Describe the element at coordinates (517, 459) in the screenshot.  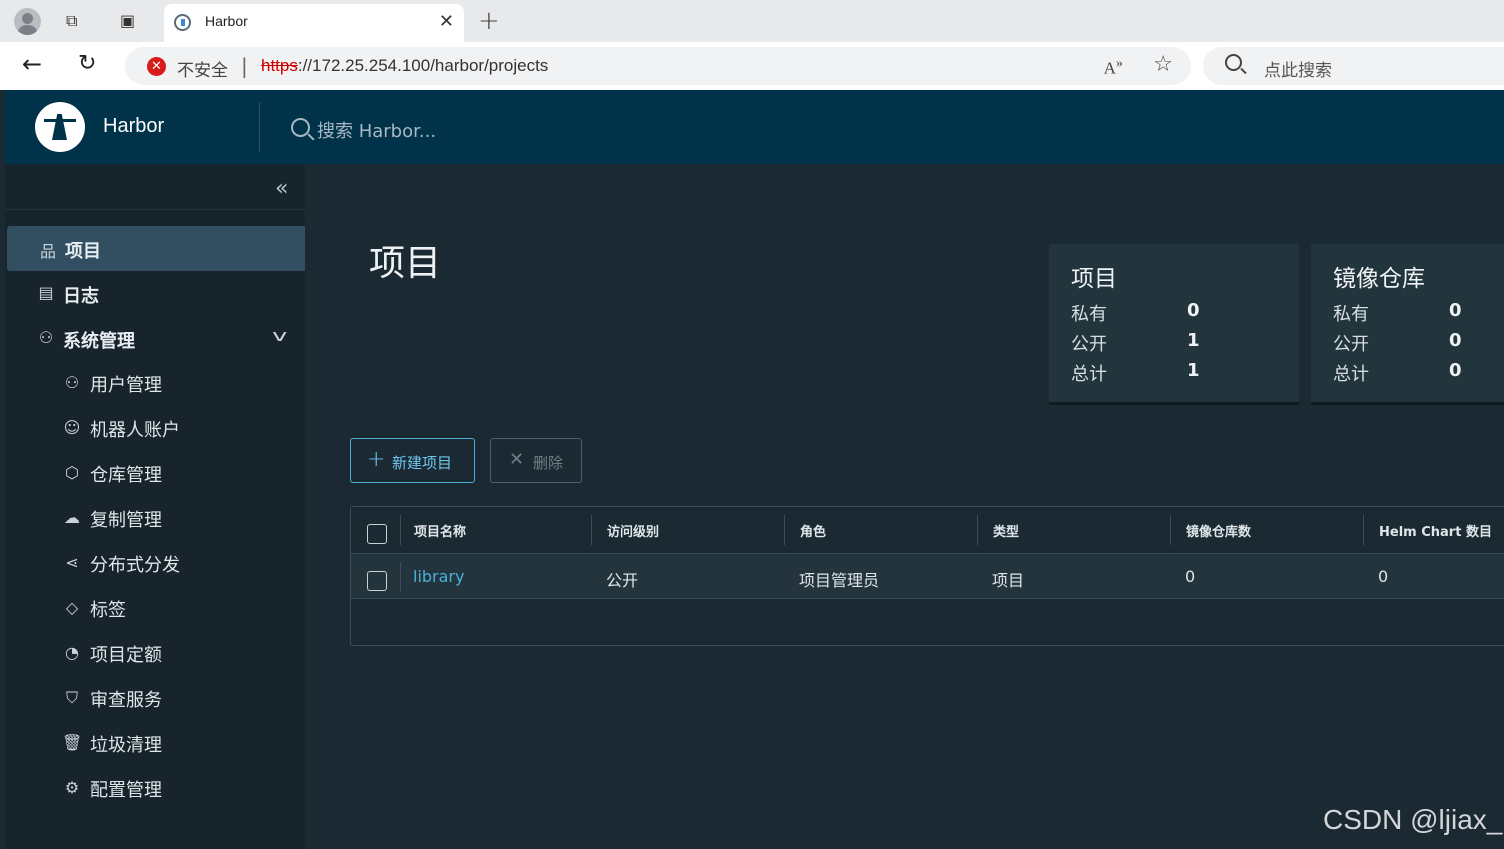
I see `close-icon: ✕` at that location.